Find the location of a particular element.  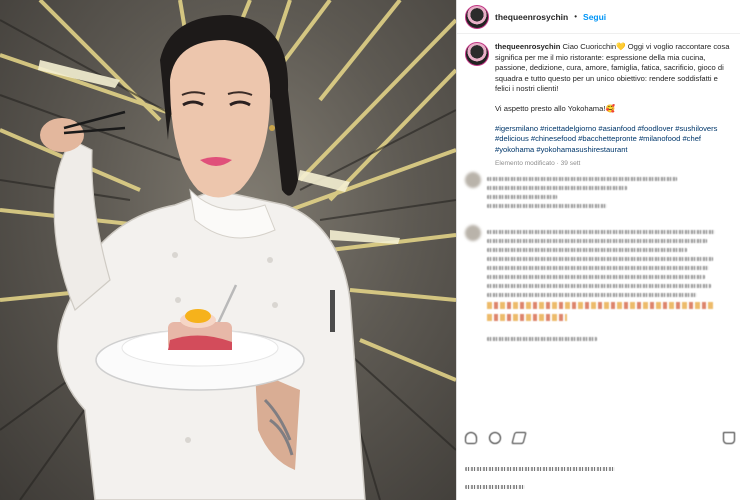

follow-button: Segui is located at coordinates (594, 17).